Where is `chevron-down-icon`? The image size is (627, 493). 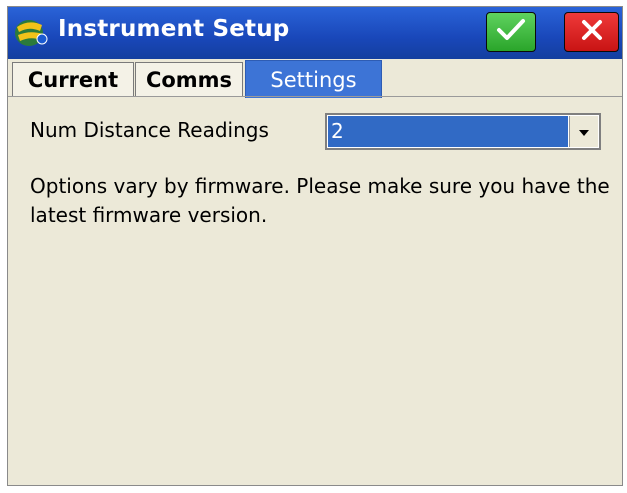 chevron-down-icon is located at coordinates (584, 131).